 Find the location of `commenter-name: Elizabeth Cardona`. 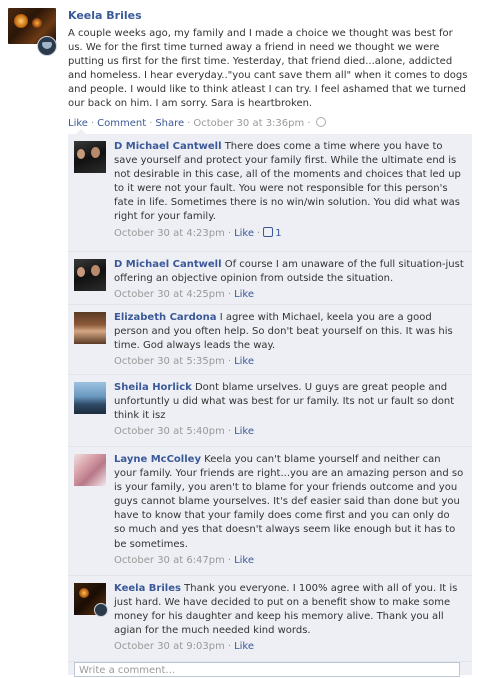

commenter-name: Elizabeth Cardona is located at coordinates (165, 317).